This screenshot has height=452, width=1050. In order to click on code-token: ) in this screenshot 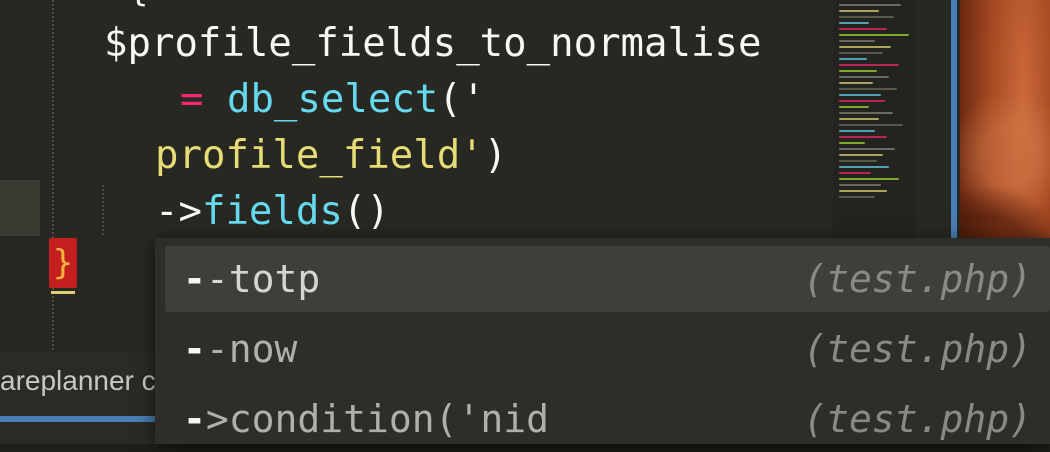, I will do `click(495, 155)`.